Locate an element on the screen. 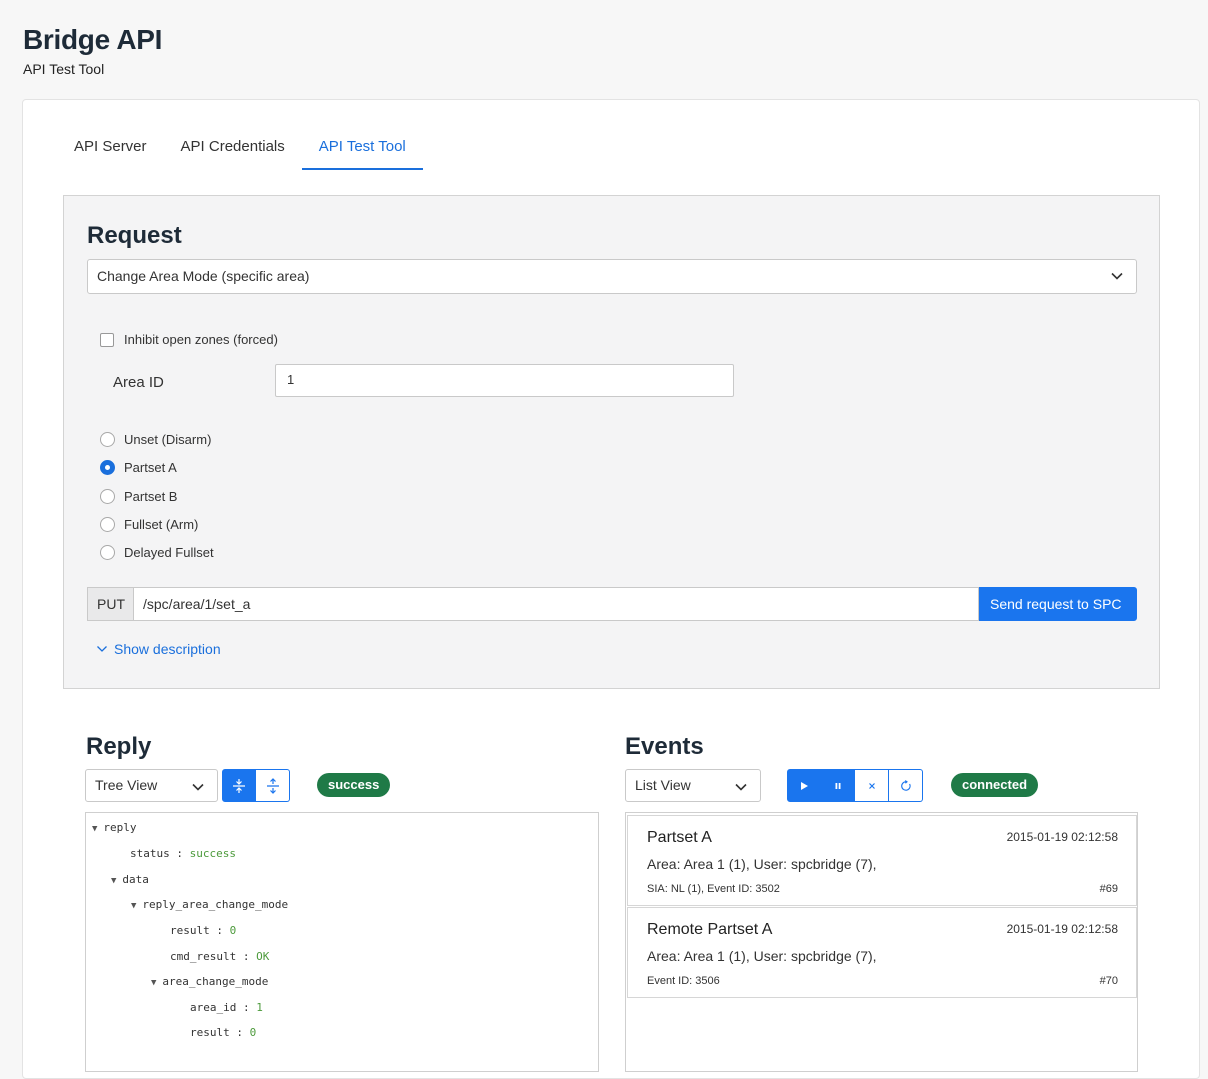 This screenshot has height=1079, width=1208. reply-heading: Reply is located at coordinates (119, 746).